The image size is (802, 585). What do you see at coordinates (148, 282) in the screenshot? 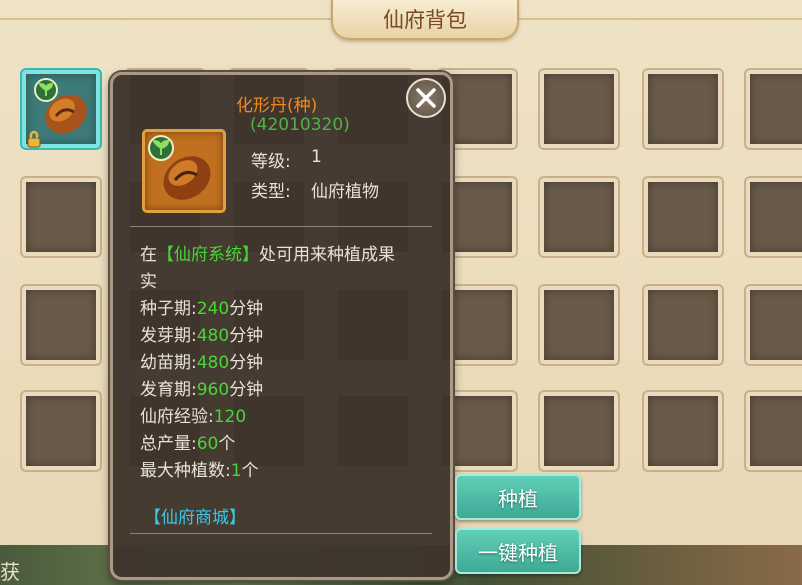
I see `desc-line2: 实` at bounding box center [148, 282].